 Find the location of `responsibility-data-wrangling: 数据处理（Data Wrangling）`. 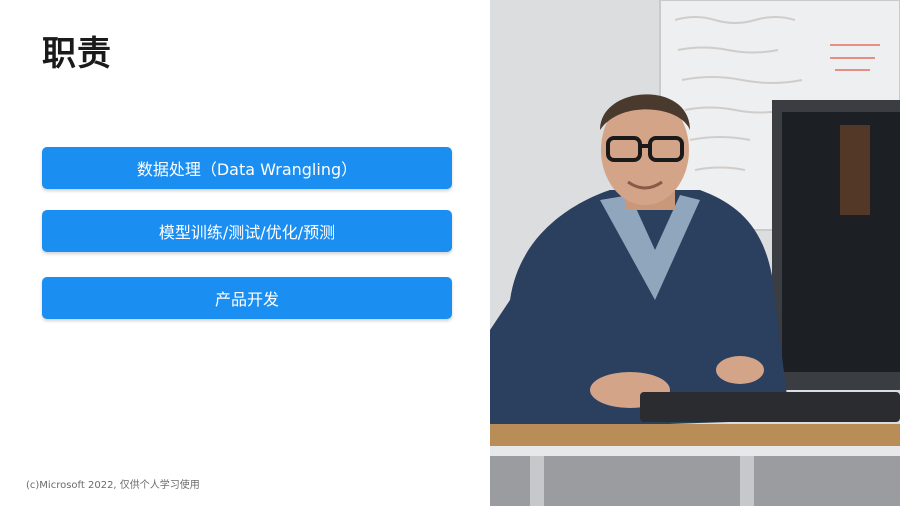

responsibility-data-wrangling: 数据处理（Data Wrangling） is located at coordinates (247, 168).